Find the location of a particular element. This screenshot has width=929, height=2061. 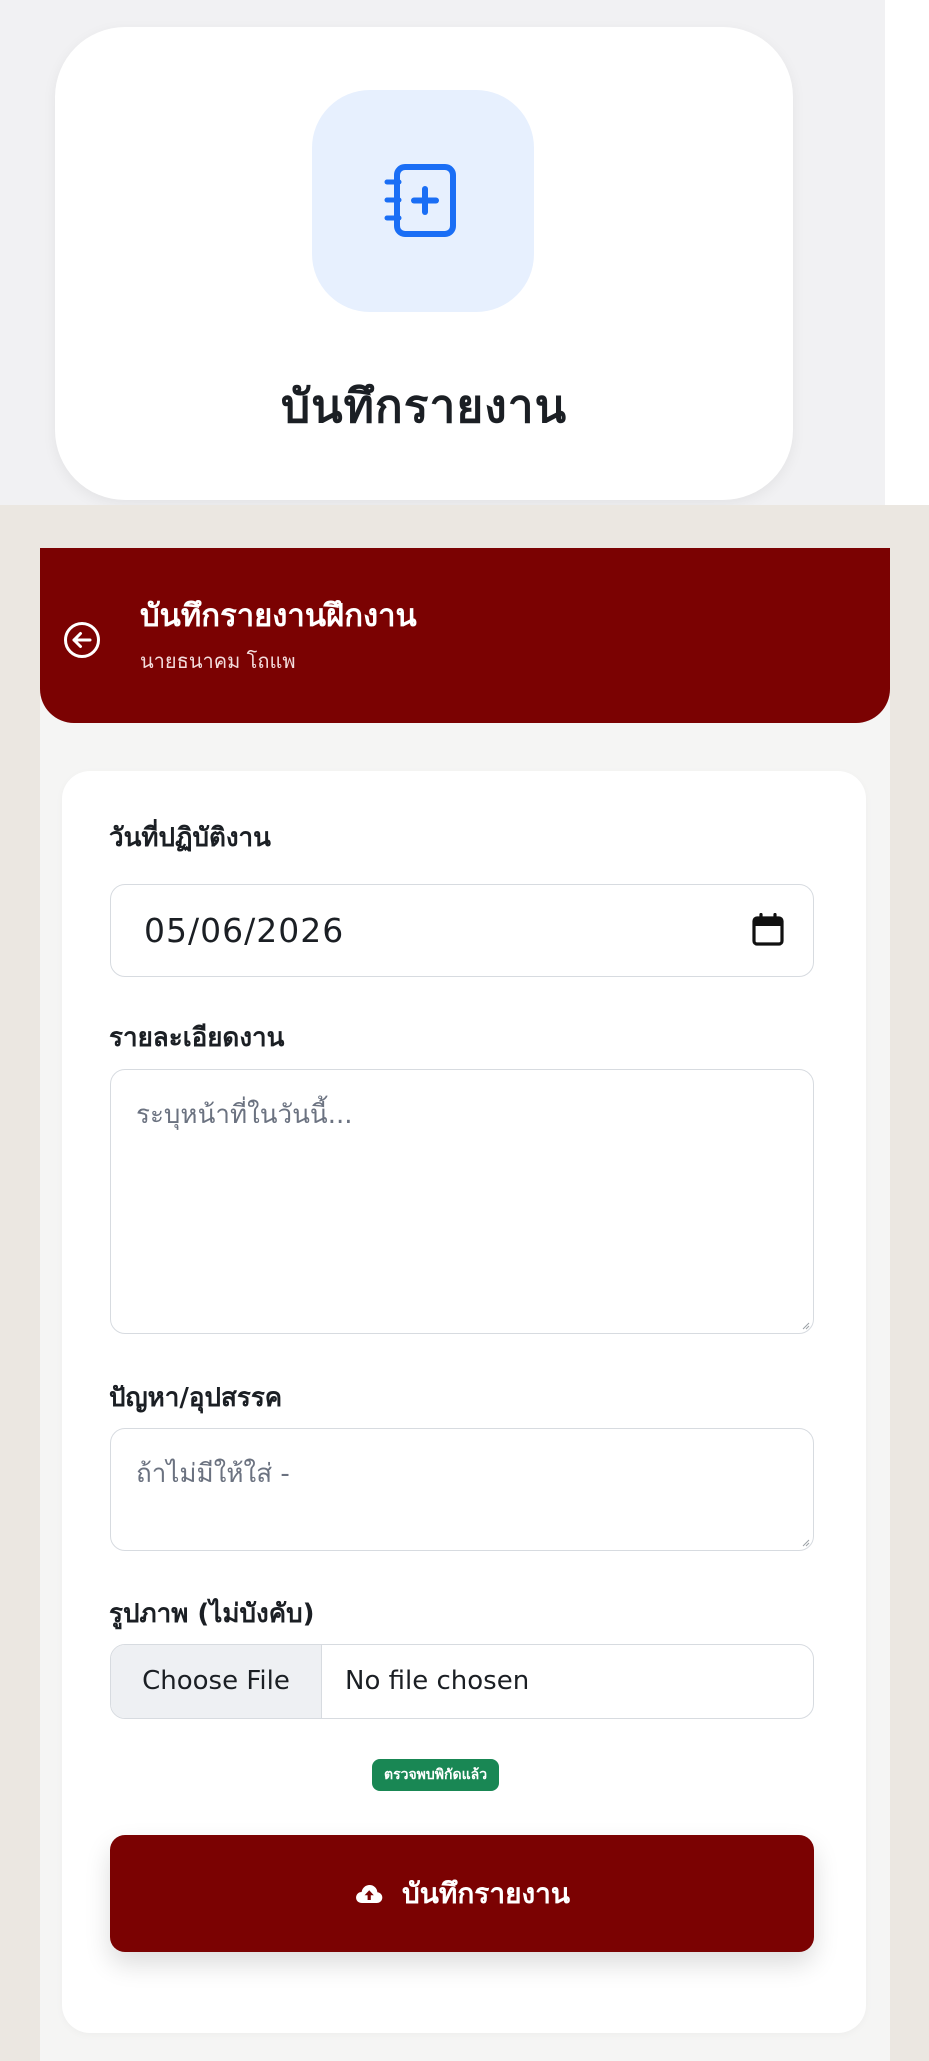

submit-button-label: บันทึกรายงาน is located at coordinates (486, 1893).